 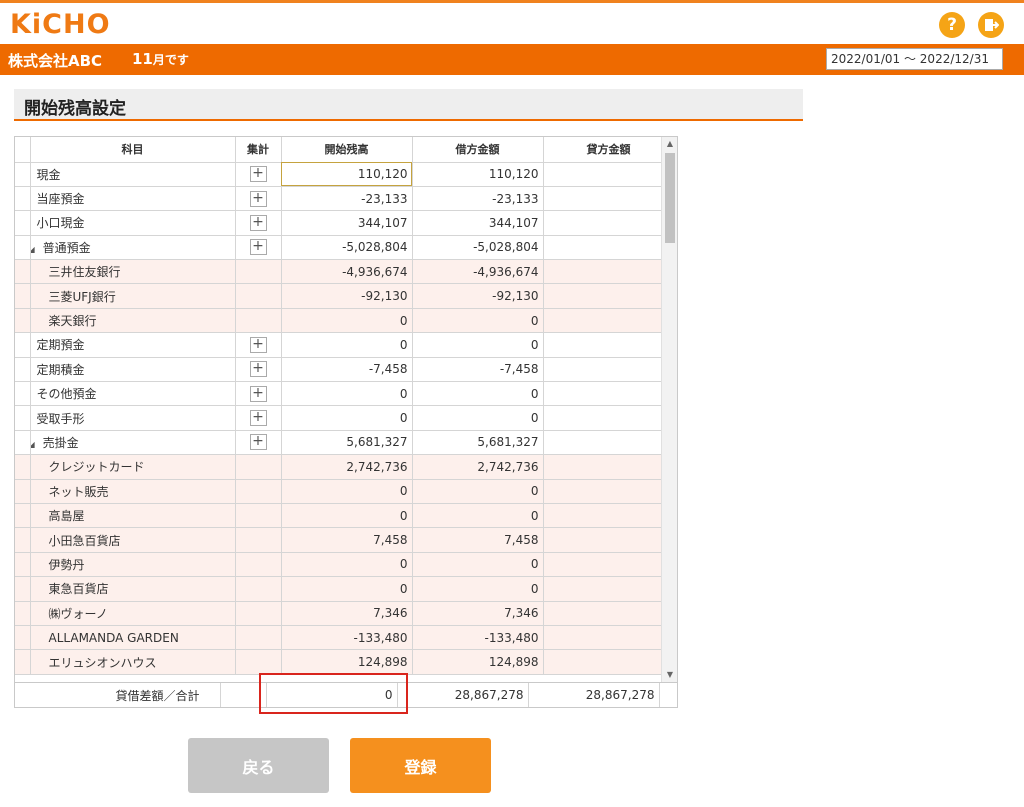 What do you see at coordinates (102, 662) in the screenshot?
I see `account-name: エリュシオンハウス` at bounding box center [102, 662].